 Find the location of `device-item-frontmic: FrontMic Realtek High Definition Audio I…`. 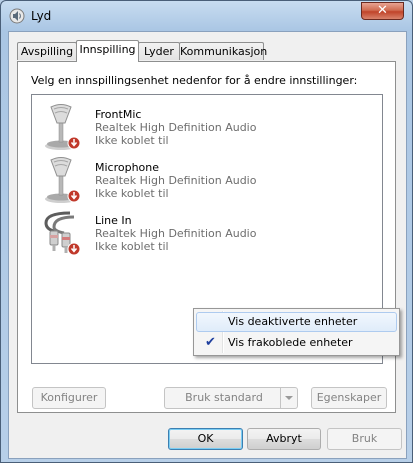

device-item-frontmic: FrontMic Realtek High Definition Audio I… is located at coordinates (202, 128).